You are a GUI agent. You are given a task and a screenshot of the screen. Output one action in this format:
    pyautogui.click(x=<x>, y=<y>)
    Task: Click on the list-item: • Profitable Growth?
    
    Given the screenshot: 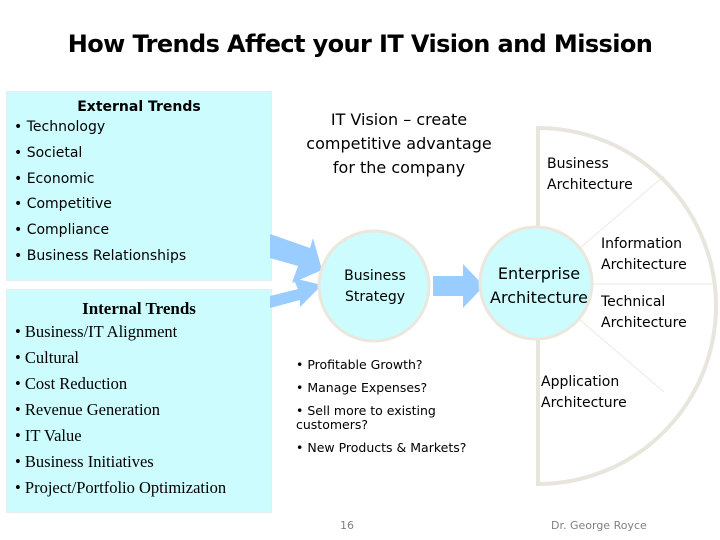 What is the action you would take?
    pyautogui.click(x=359, y=364)
    